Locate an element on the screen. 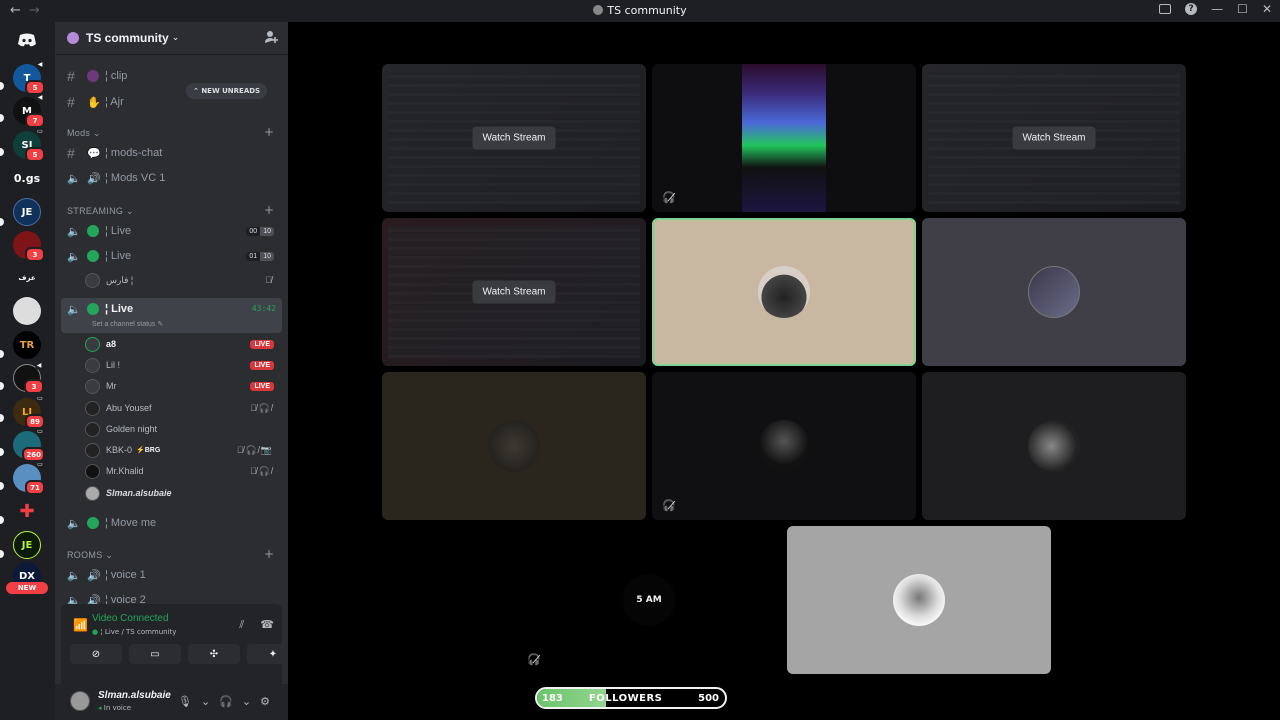 The height and width of the screenshot is (720, 1280). screen-share-button: ▭ is located at coordinates (155, 654).